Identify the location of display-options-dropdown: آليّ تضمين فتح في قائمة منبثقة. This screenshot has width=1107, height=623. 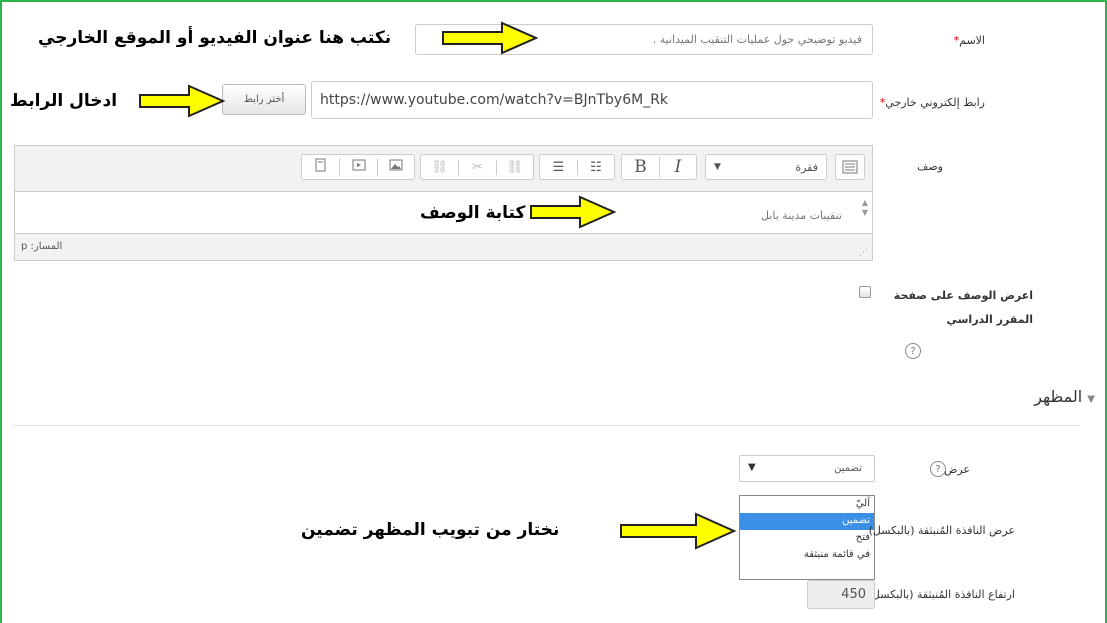
(807, 537).